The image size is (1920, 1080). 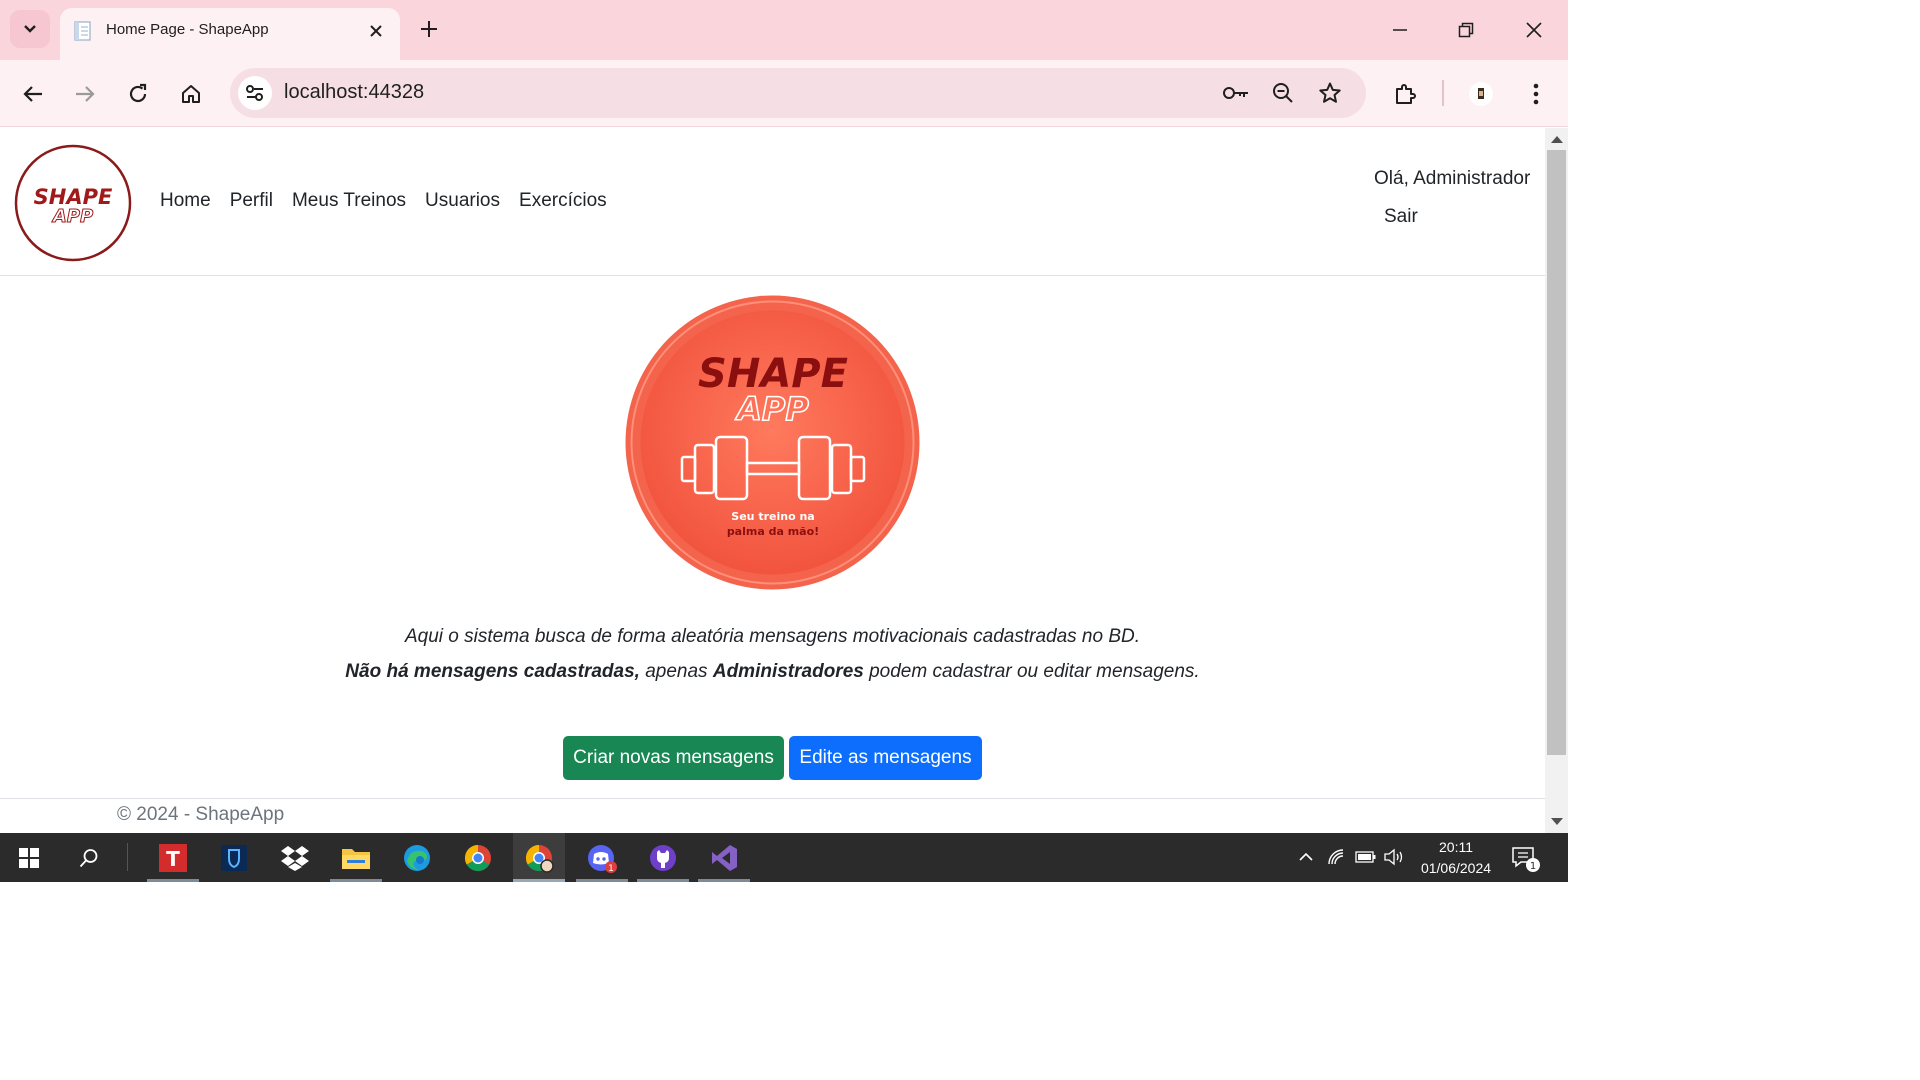 What do you see at coordinates (788, 671) in the screenshot?
I see `notice-bold-admins: Administradores` at bounding box center [788, 671].